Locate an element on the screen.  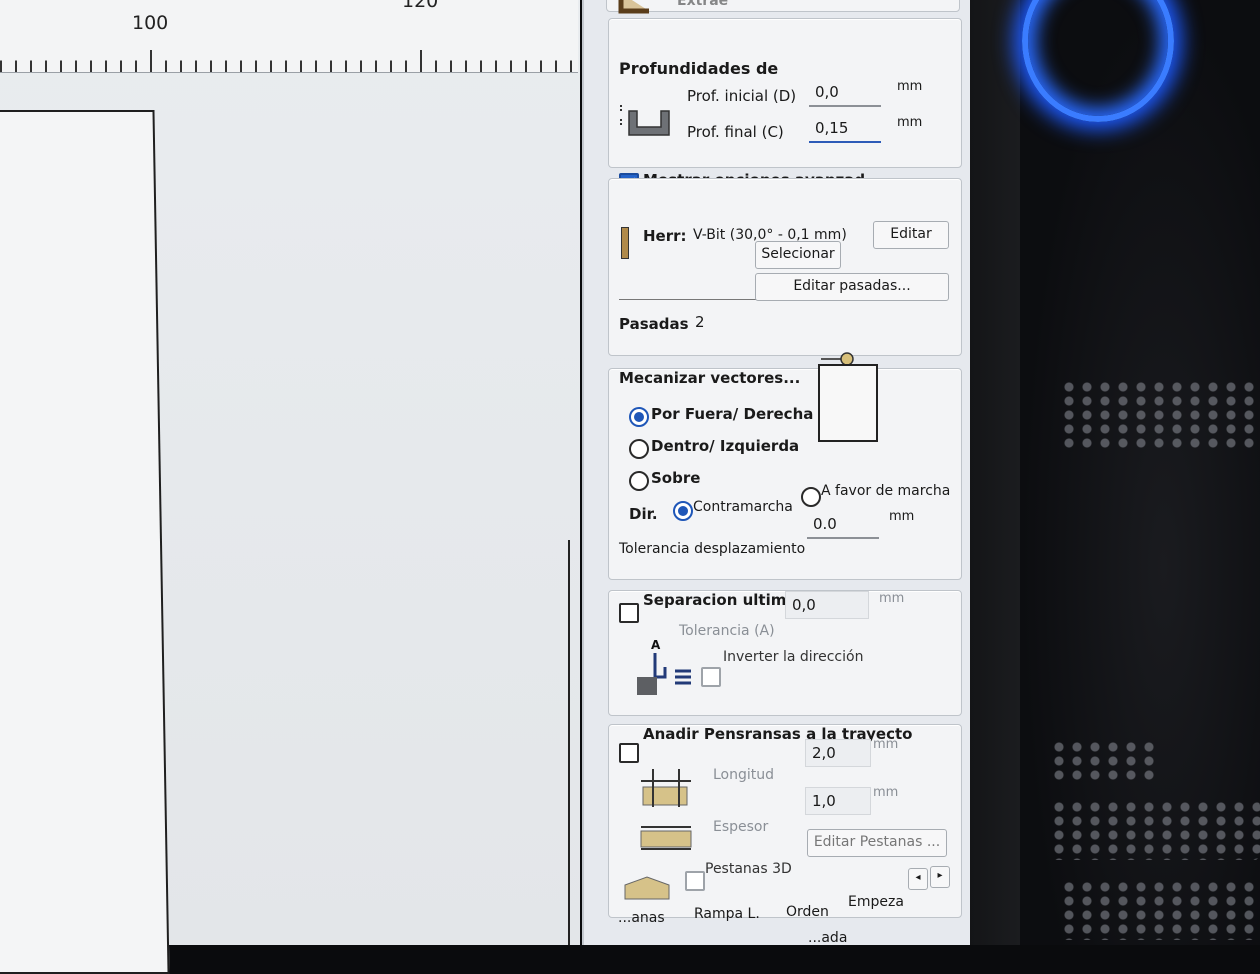
horizontal-ruler: 100 120 is located at coordinates (289, 36).